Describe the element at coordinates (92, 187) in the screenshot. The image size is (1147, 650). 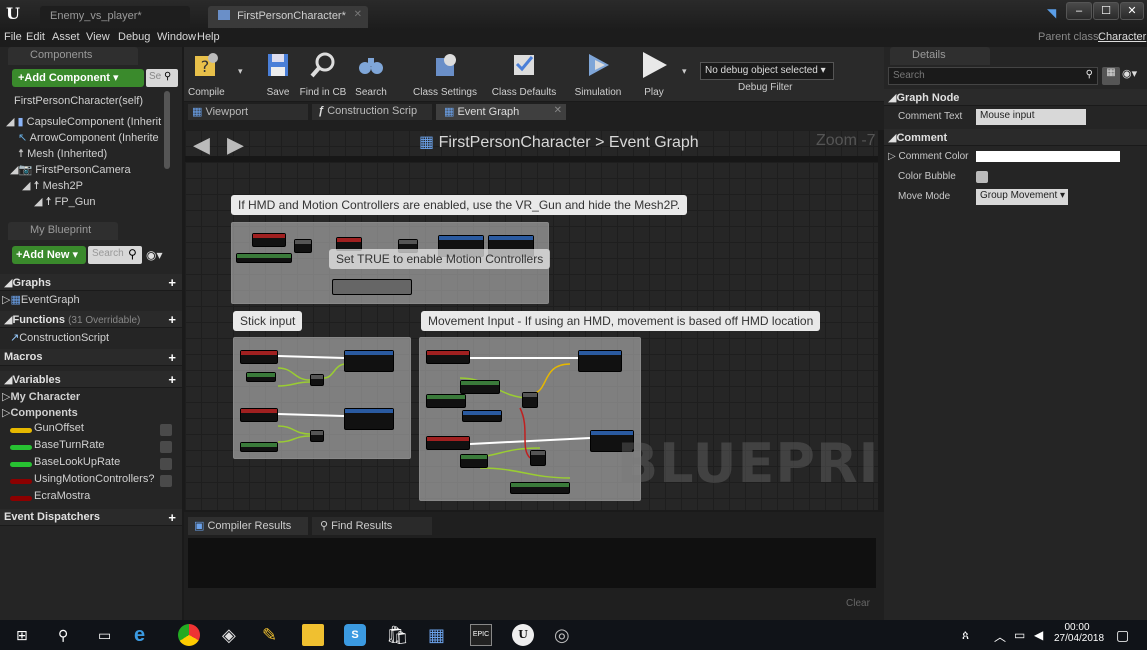
I see `component-mesh2p: ◢ ☨ Mesh2P` at that location.